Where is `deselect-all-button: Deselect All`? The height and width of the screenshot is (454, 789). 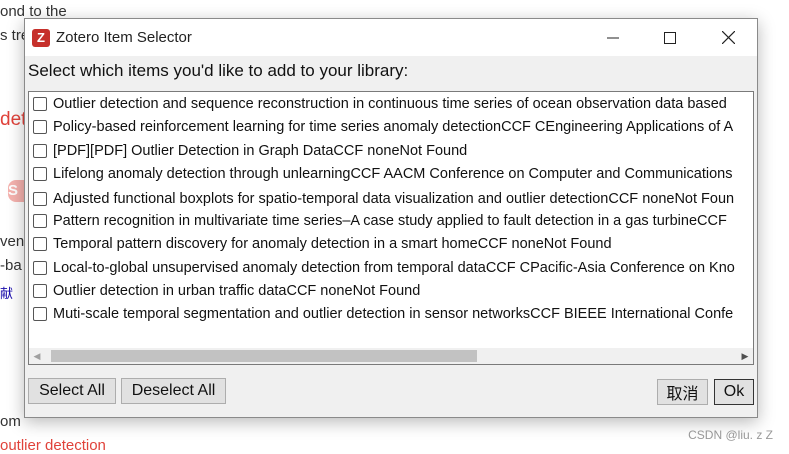 deselect-all-button: Deselect All is located at coordinates (173, 391).